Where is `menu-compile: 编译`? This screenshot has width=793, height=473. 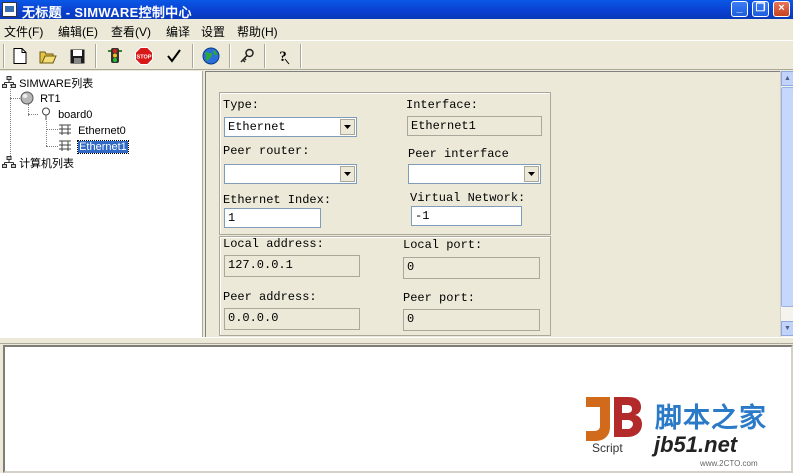
menu-compile: 编译 is located at coordinates (178, 31).